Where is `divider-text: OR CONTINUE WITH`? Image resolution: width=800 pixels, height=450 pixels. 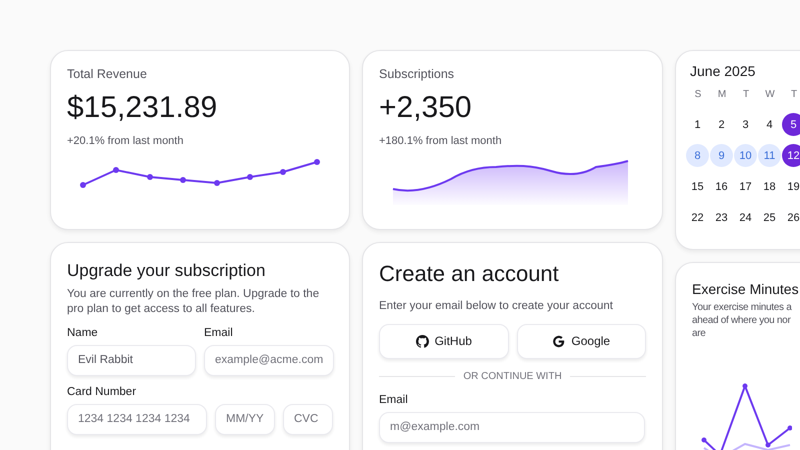
divider-text: OR CONTINUE WITH is located at coordinates (512, 376).